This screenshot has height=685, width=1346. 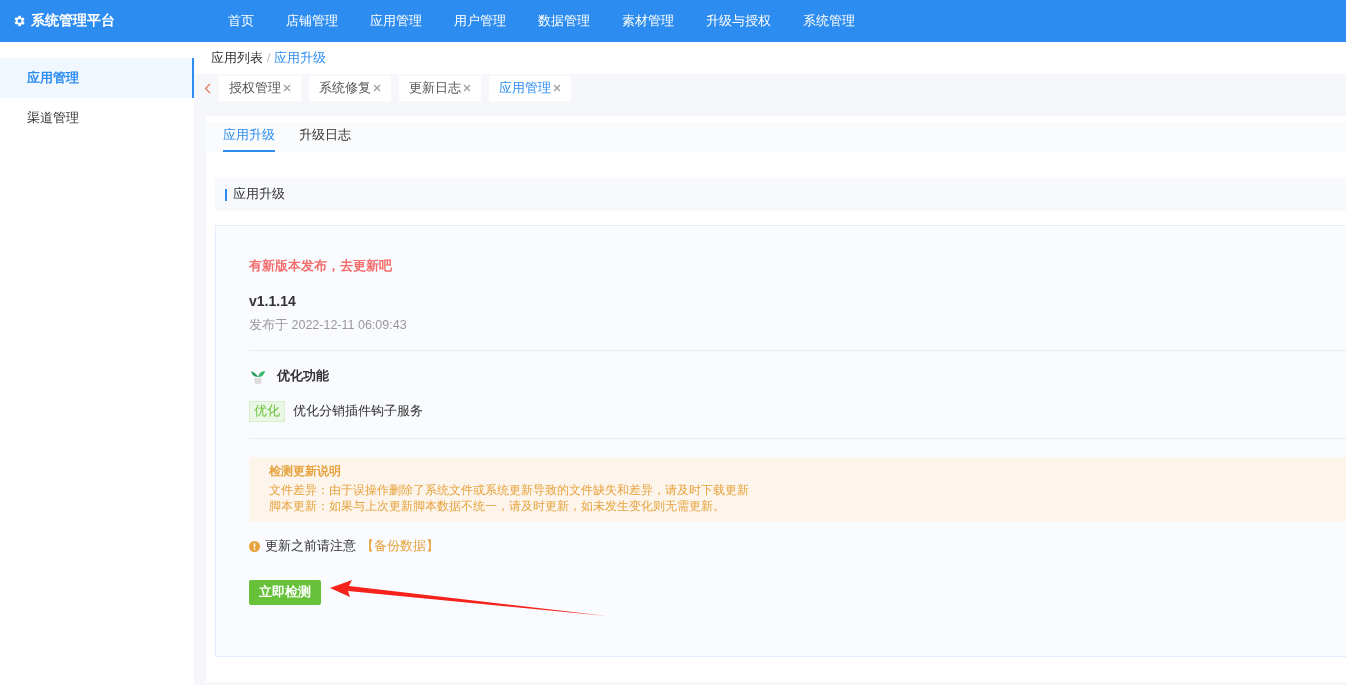 I want to click on nav-link: 数据管理, so click(x=564, y=21).